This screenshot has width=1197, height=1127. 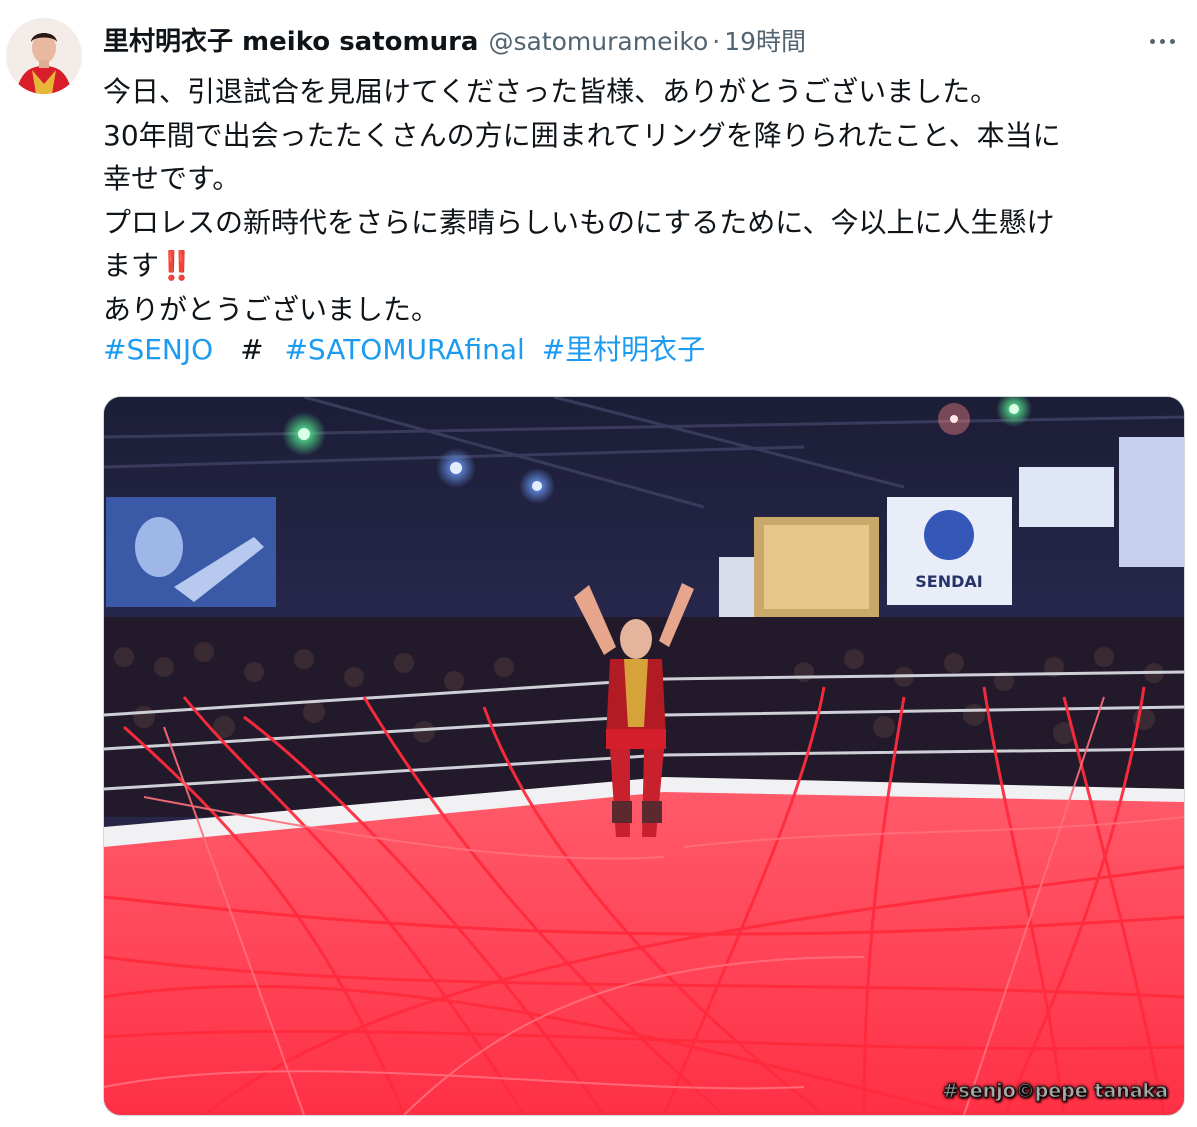 I want to click on avatar-image, so click(x=44, y=56).